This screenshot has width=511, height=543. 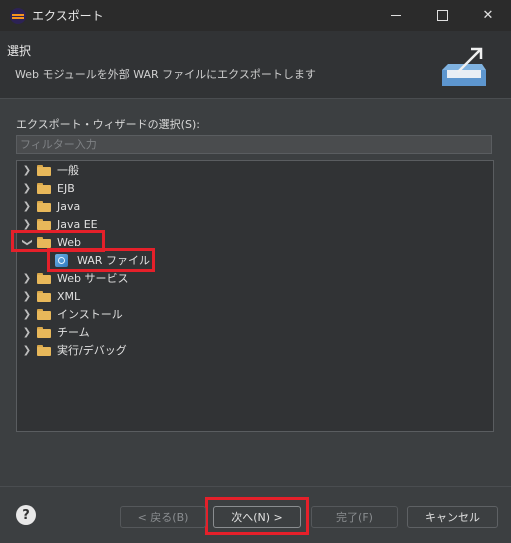 I want to click on page-title: 選択, so click(x=19, y=51).